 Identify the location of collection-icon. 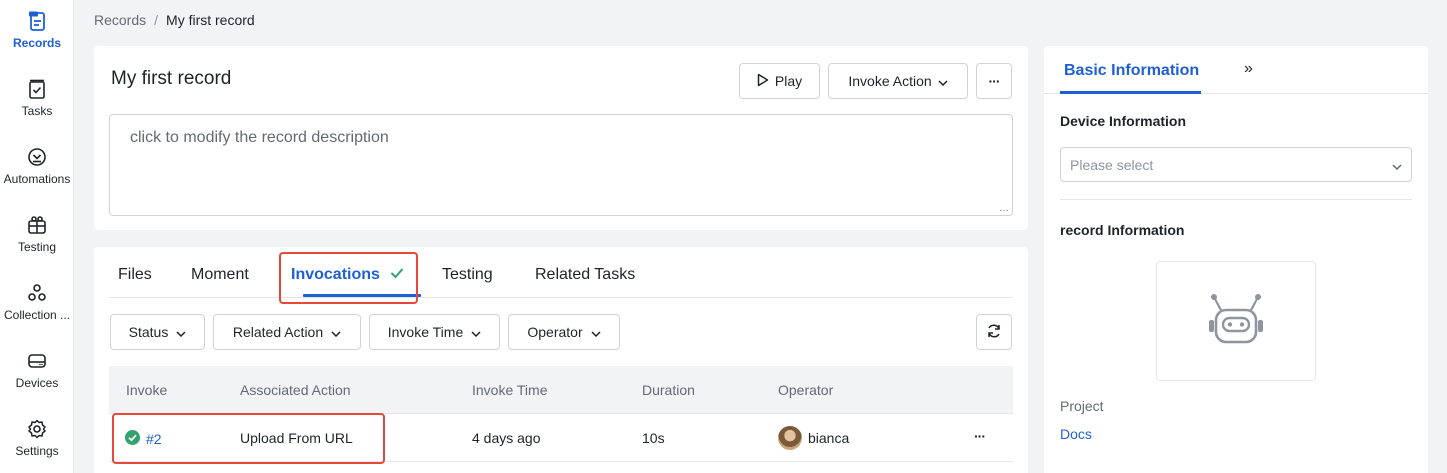
(37, 293).